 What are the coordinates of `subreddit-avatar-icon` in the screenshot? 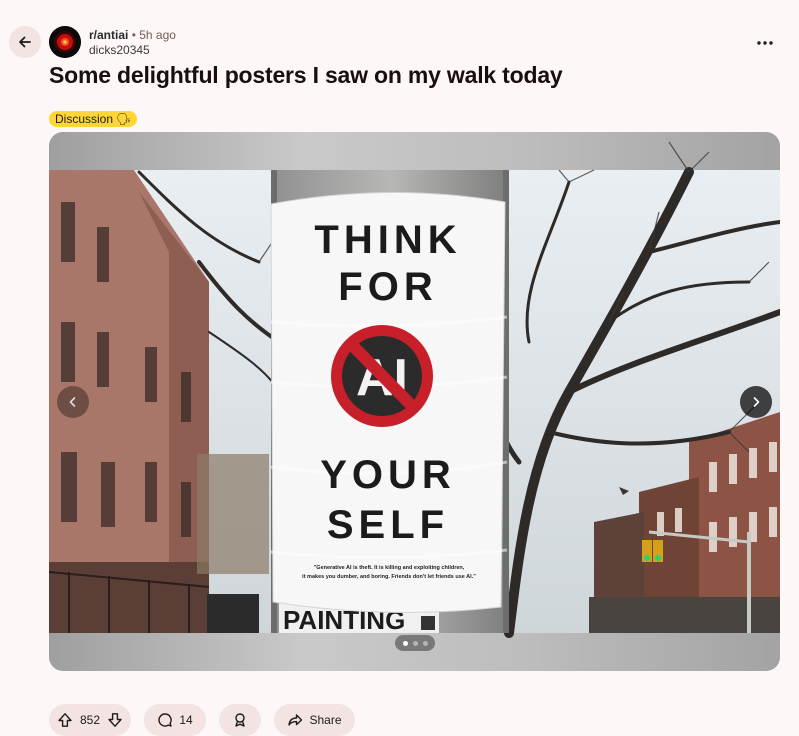 It's located at (65, 42).